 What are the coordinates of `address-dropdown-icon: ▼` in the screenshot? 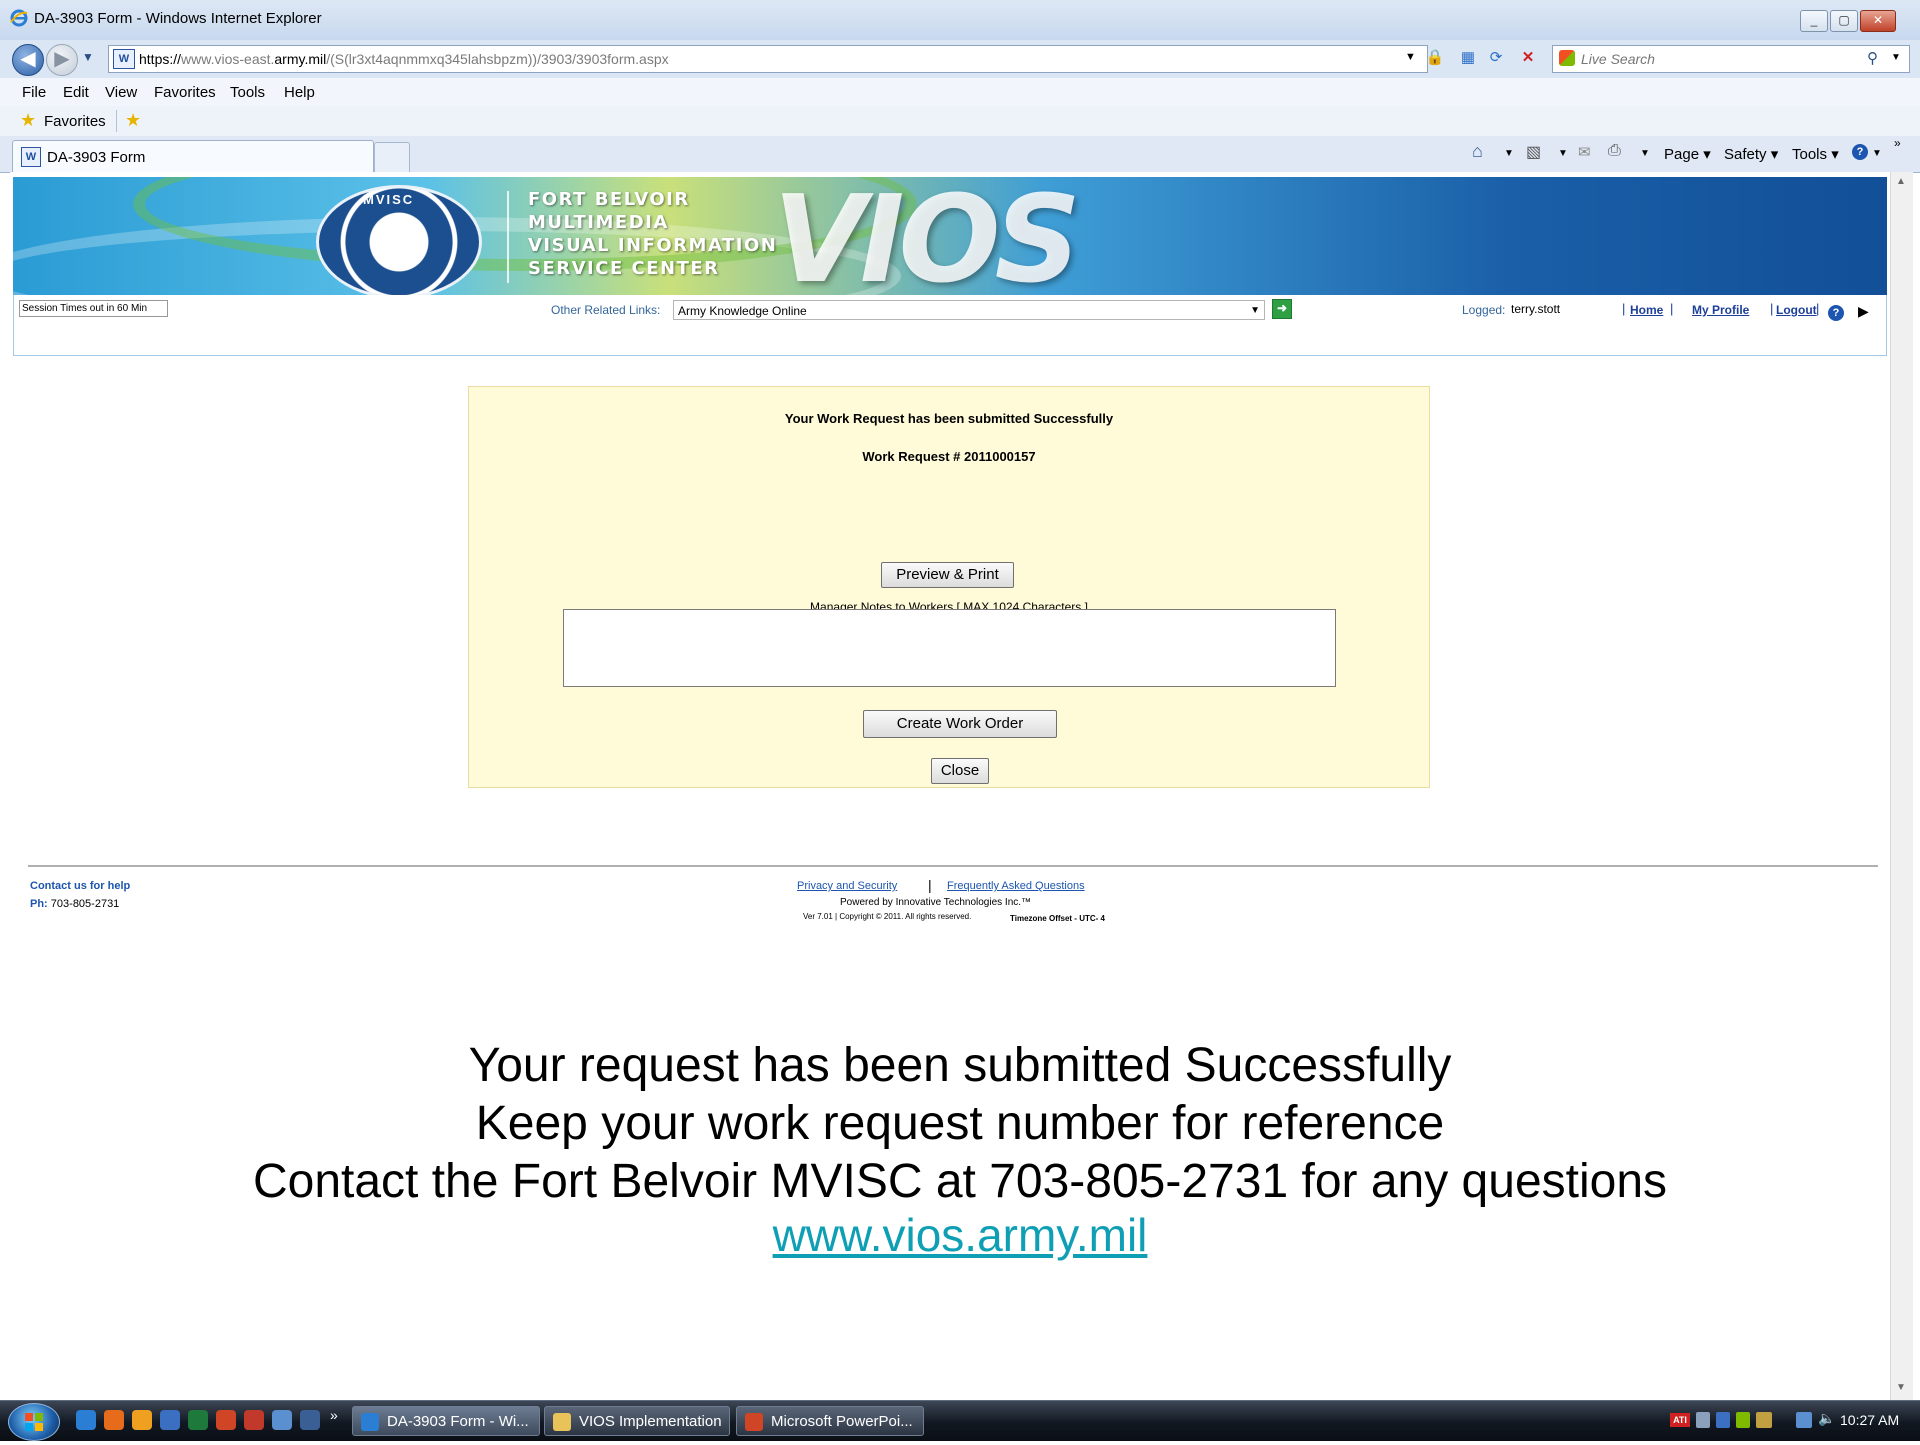 It's located at (1410, 57).